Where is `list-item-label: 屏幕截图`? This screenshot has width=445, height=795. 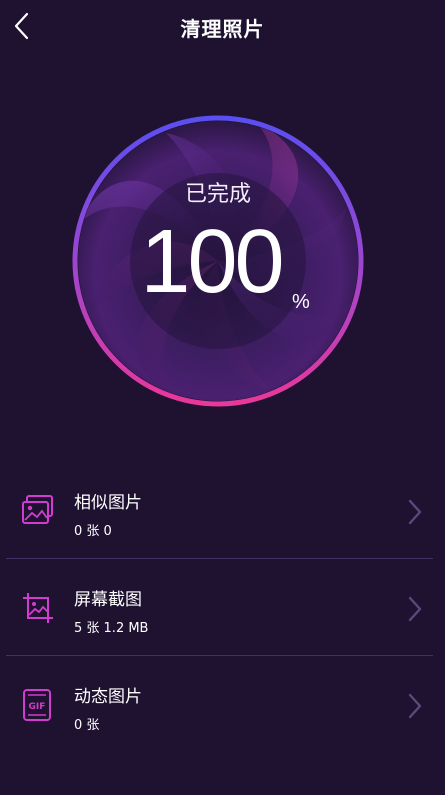
list-item-label: 屏幕截图 is located at coordinates (108, 600).